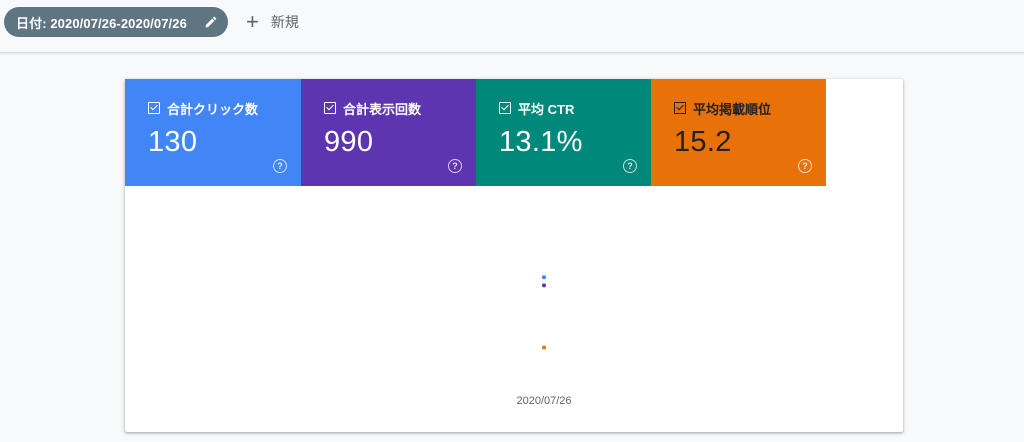 The width and height of the screenshot is (1024, 442). What do you see at coordinates (543, 401) in the screenshot?
I see `x-tick-label: 2020/07/26` at bounding box center [543, 401].